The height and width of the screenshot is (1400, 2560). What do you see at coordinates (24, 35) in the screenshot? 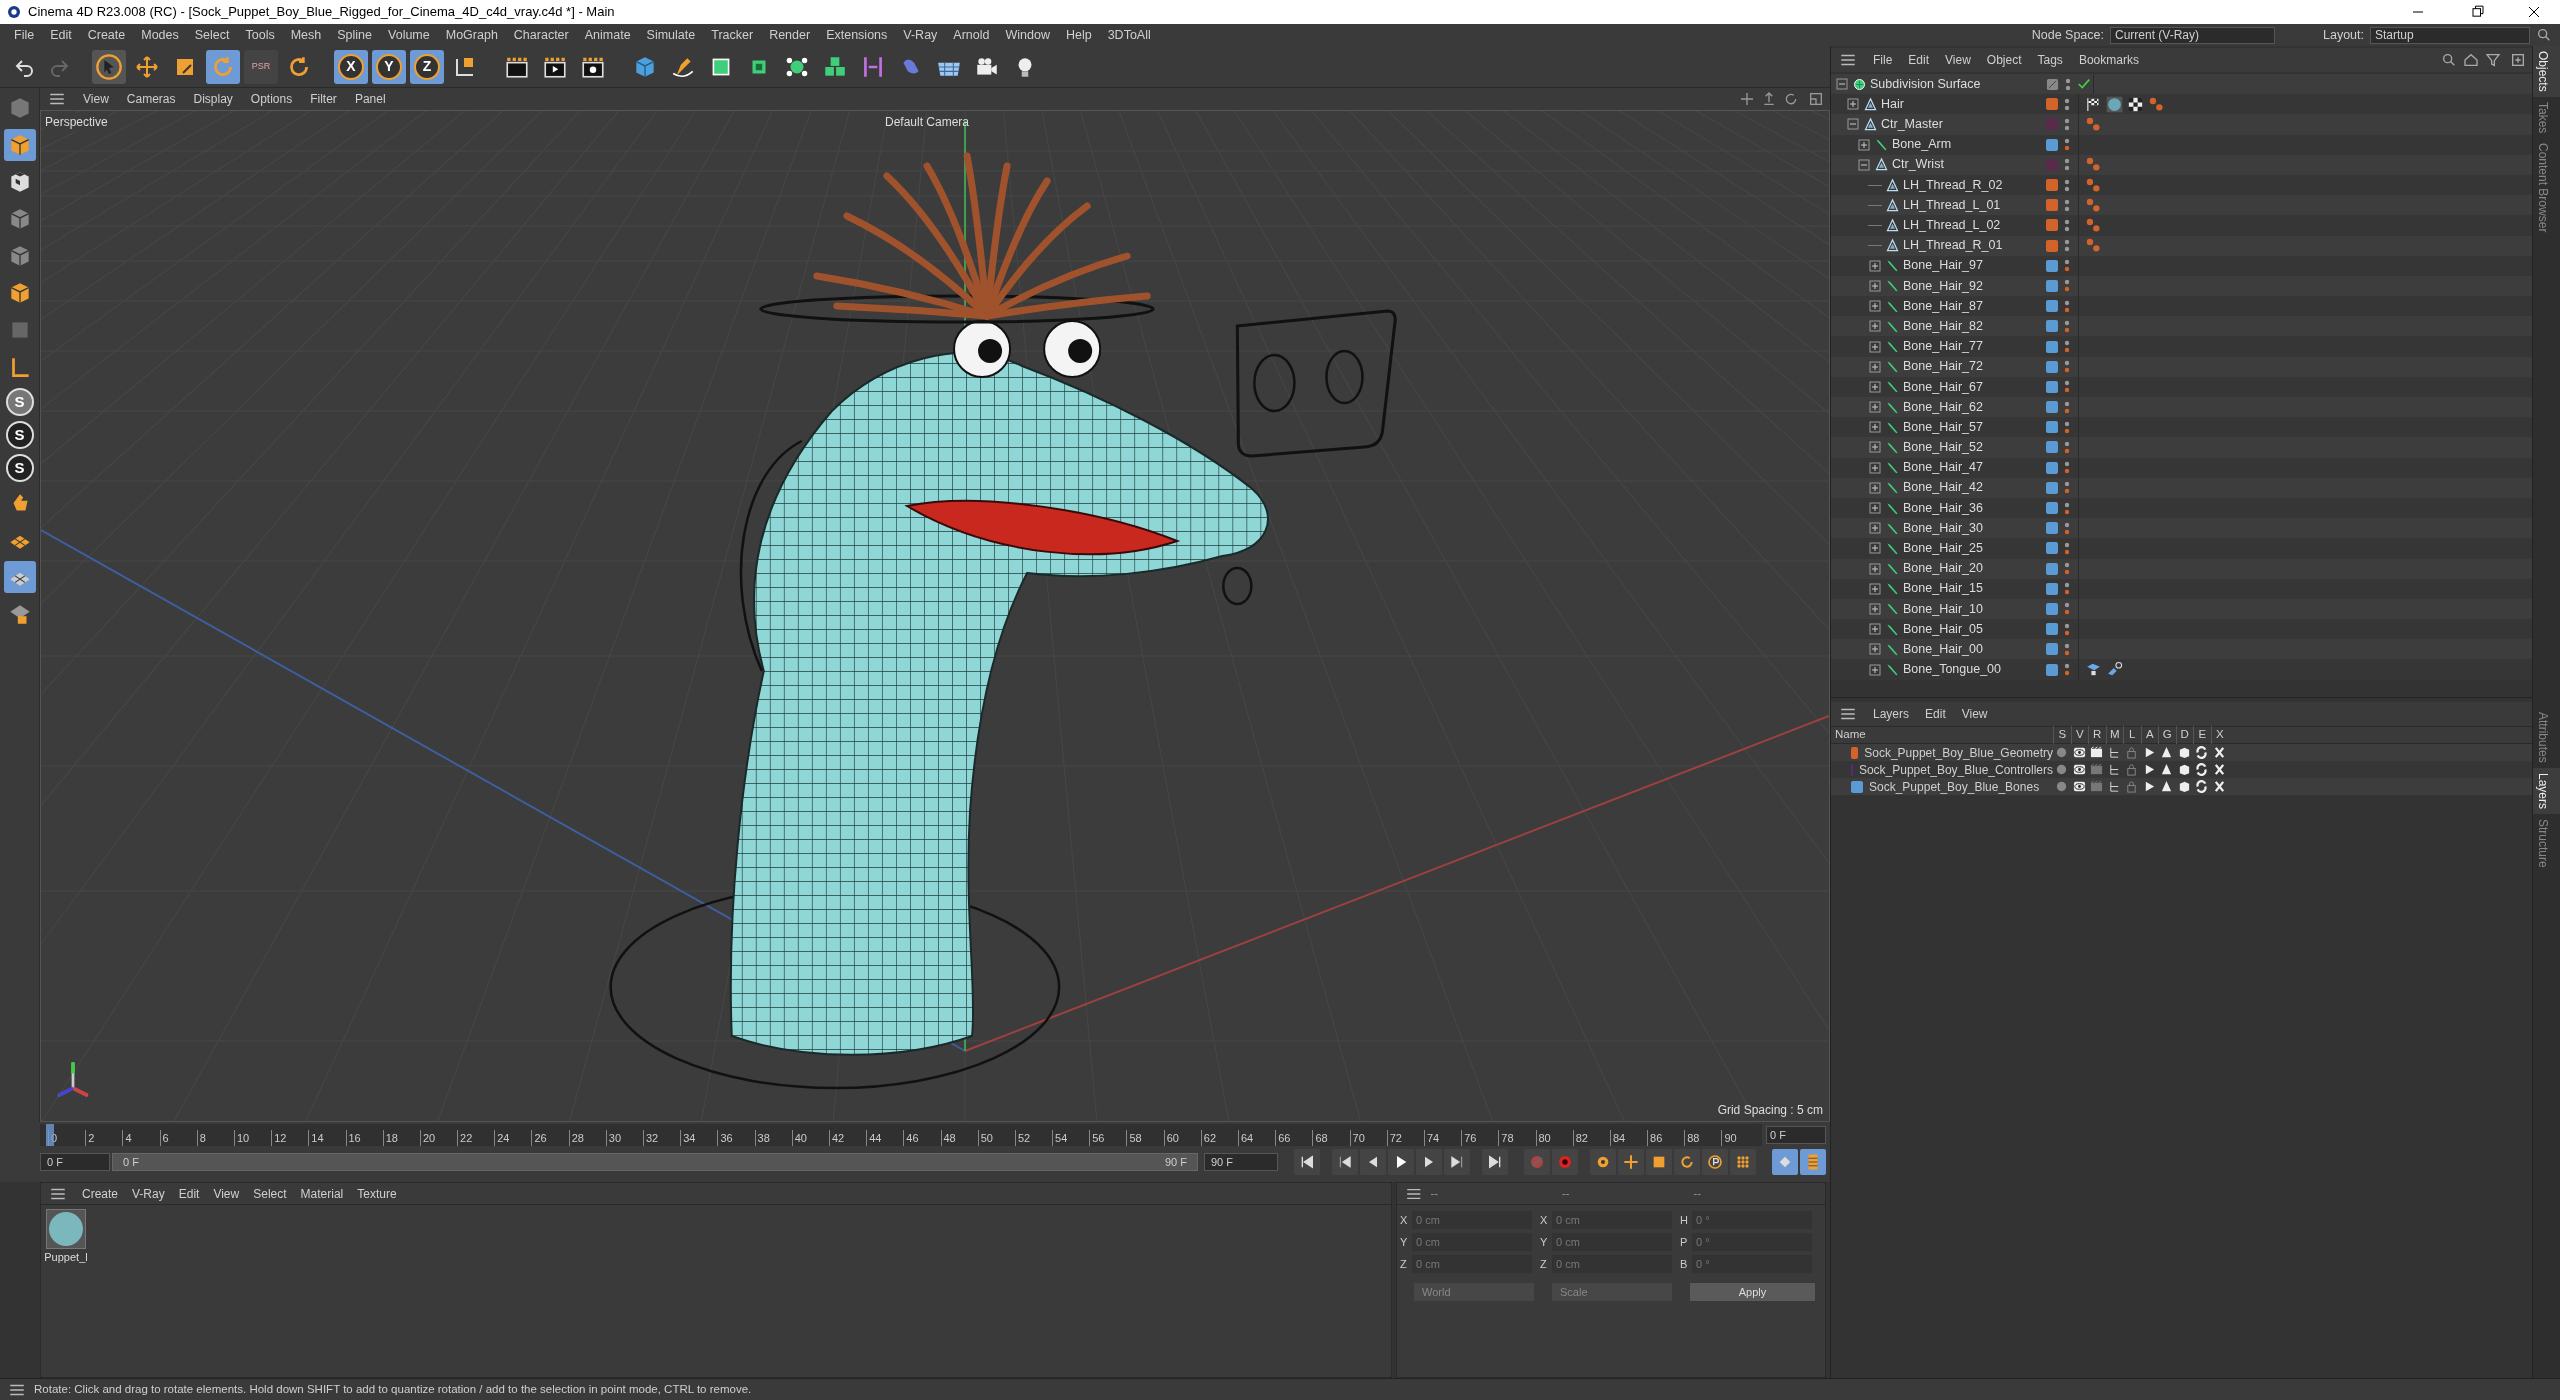
I see `menu-item: File` at bounding box center [24, 35].